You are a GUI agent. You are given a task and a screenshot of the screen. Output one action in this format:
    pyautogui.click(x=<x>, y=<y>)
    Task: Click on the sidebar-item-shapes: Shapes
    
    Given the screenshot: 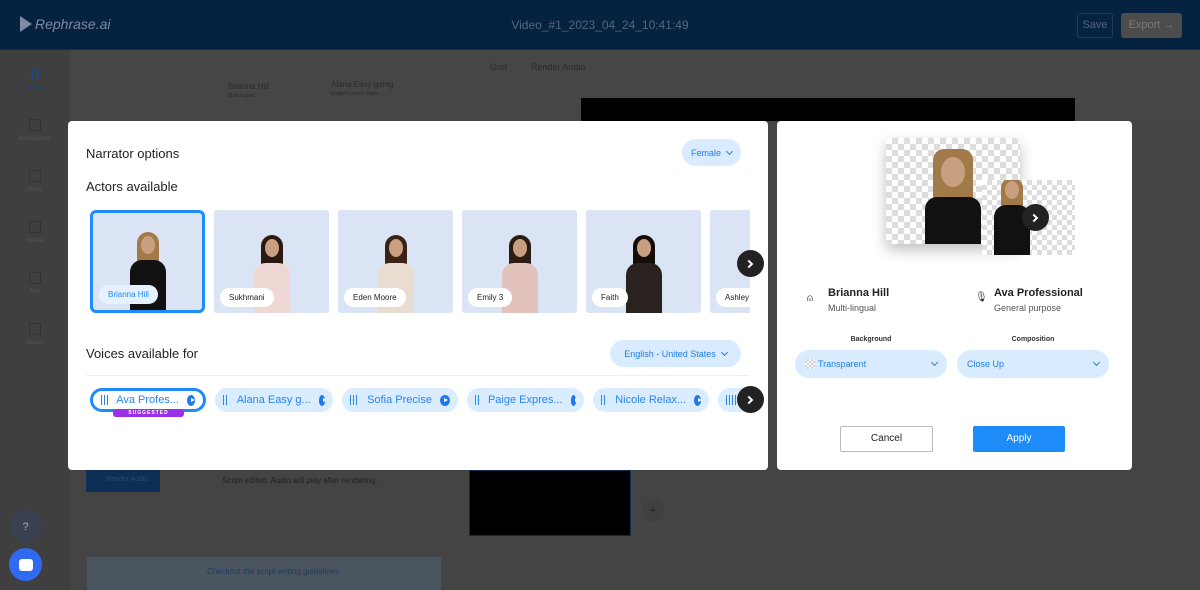 What is the action you would take?
    pyautogui.click(x=35, y=330)
    